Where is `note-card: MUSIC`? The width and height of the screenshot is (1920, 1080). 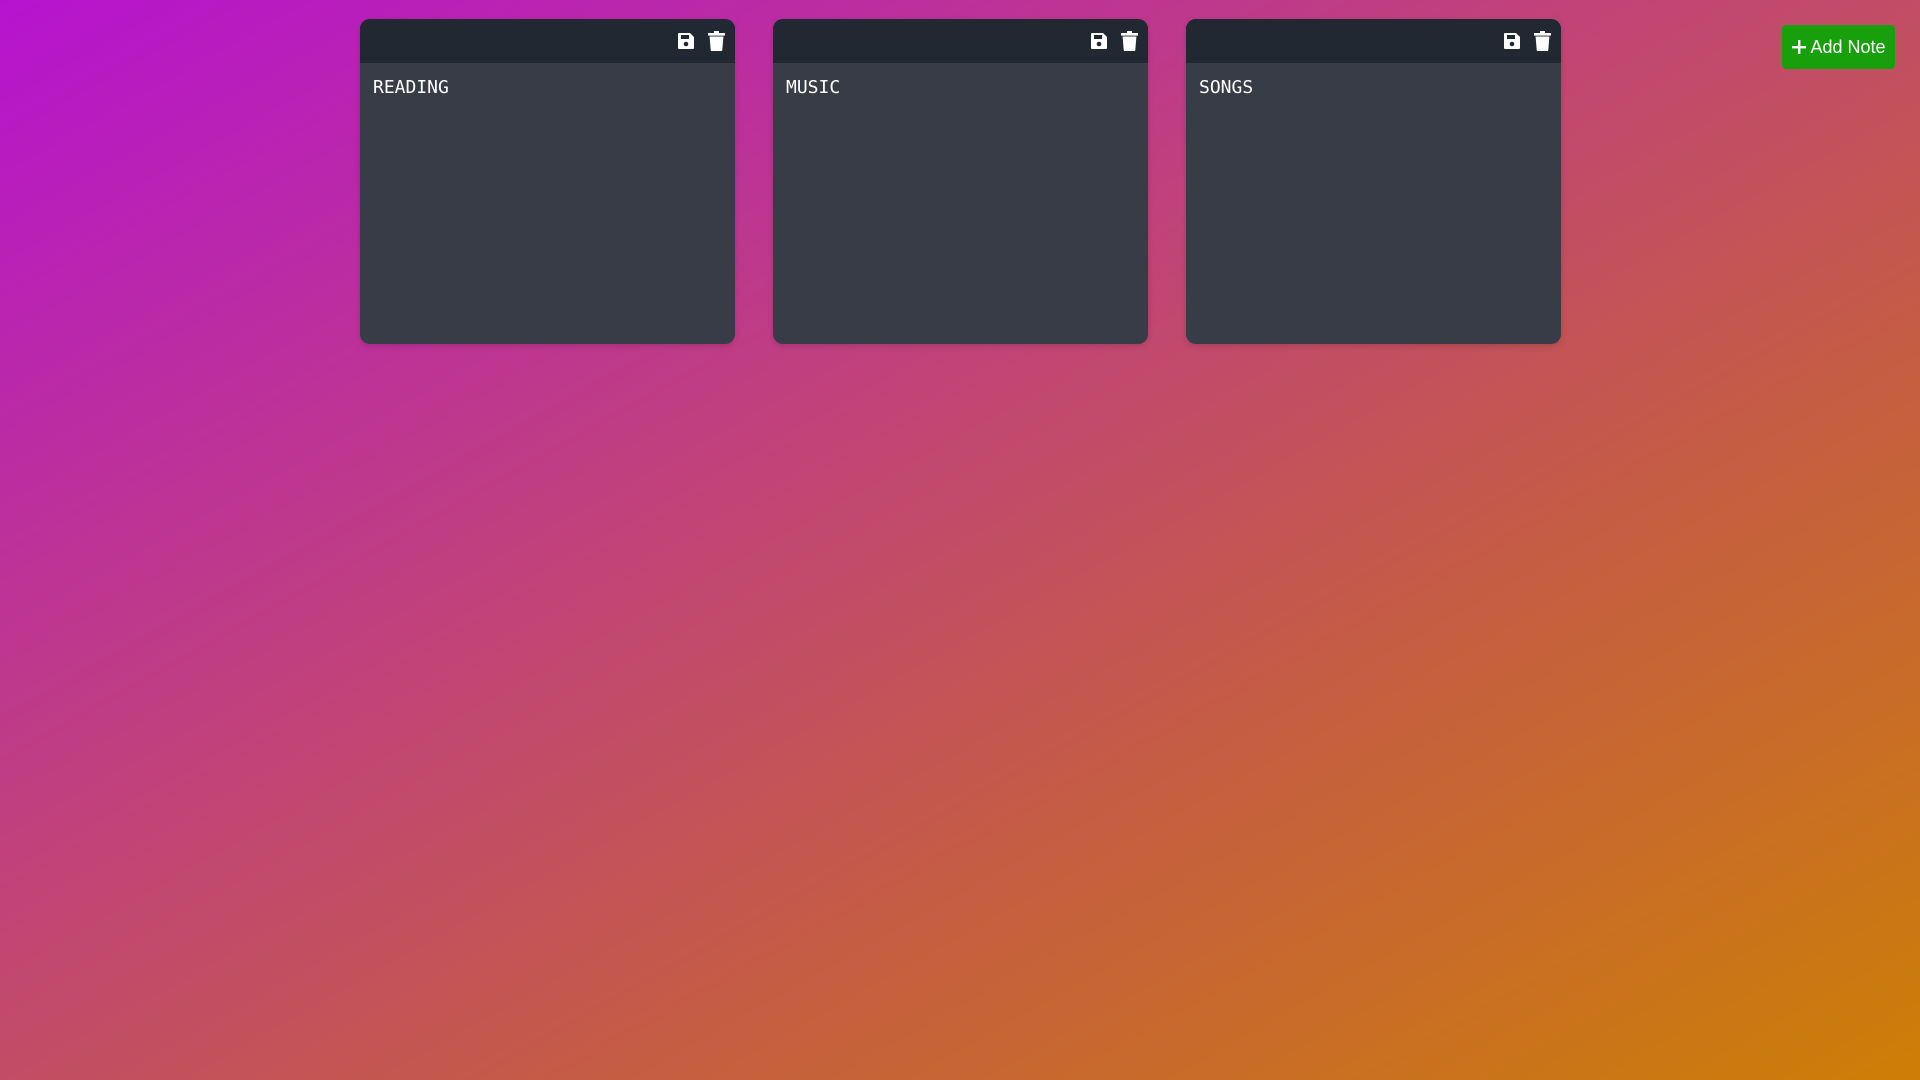
note-card: MUSIC is located at coordinates (960, 181).